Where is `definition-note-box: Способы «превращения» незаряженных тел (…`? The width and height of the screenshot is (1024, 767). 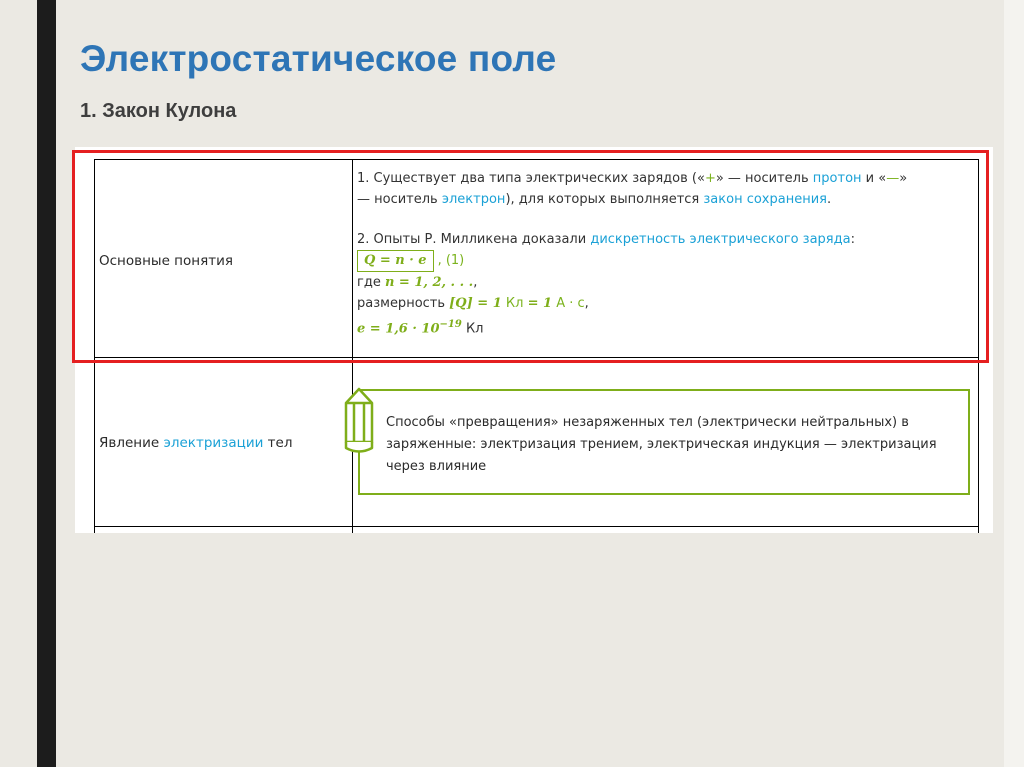
definition-note-box: Способы «превращения» незаряженных тел (… is located at coordinates (664, 442).